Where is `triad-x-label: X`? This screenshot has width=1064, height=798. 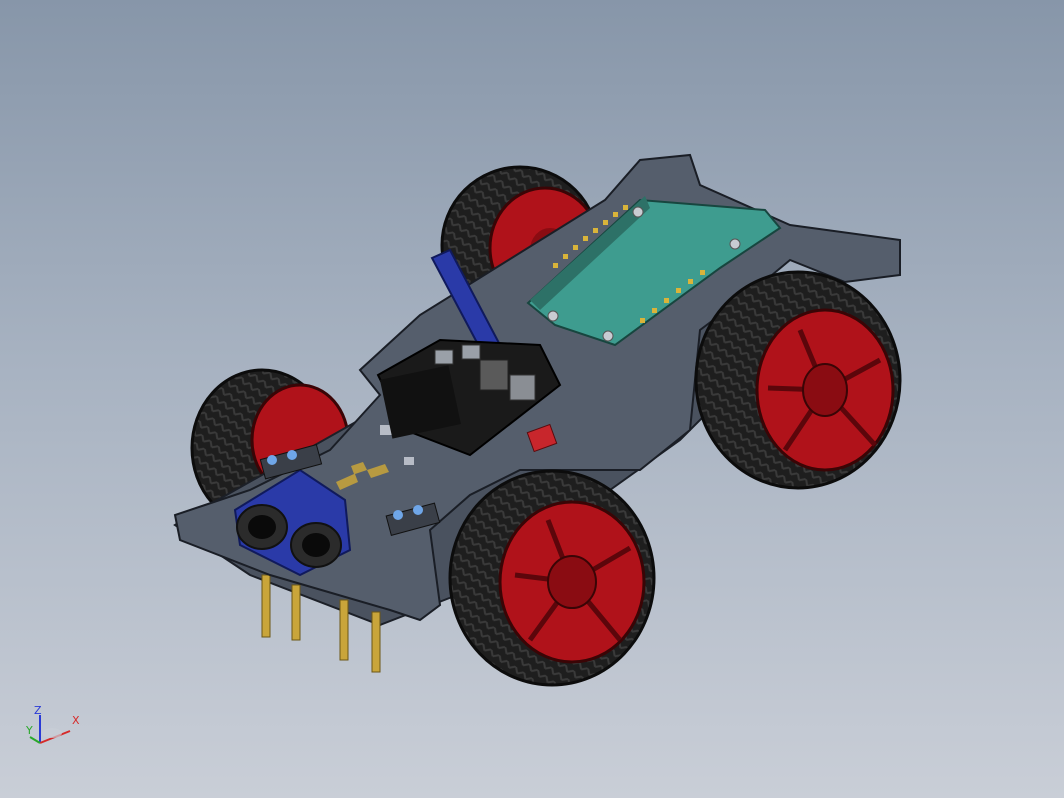
triad-x-label: X is located at coordinates (76, 720).